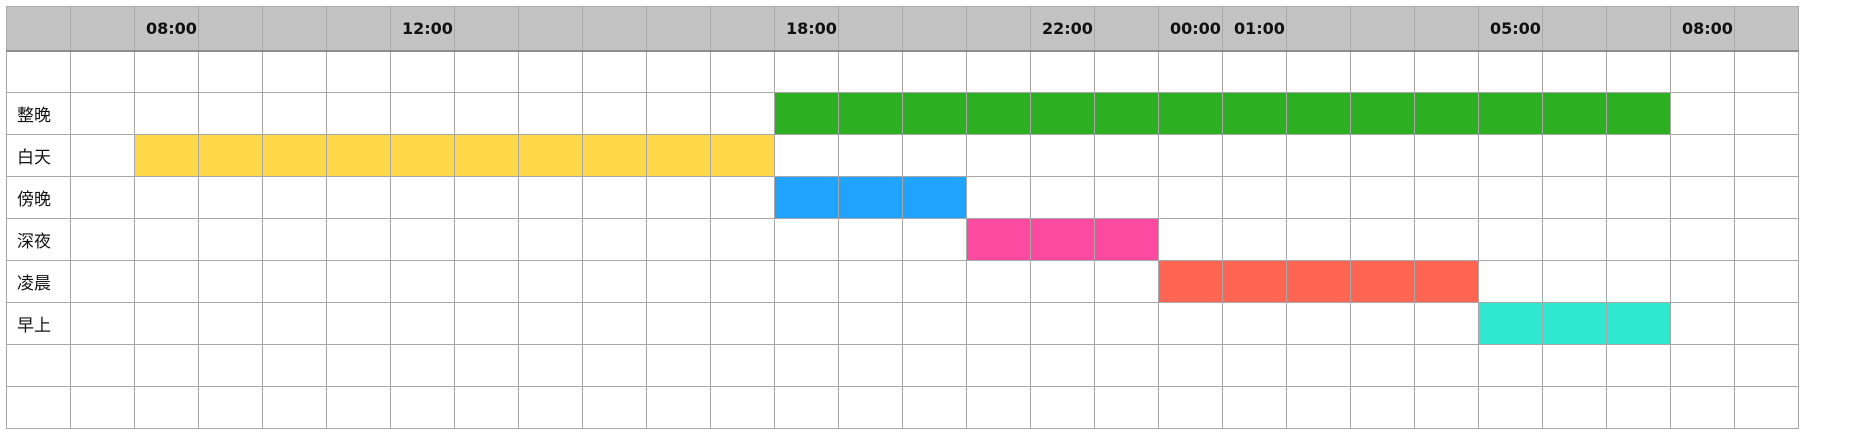 The width and height of the screenshot is (1858, 440). Describe the element at coordinates (166, 29) in the screenshot. I see `header-cell: 08:00` at that location.